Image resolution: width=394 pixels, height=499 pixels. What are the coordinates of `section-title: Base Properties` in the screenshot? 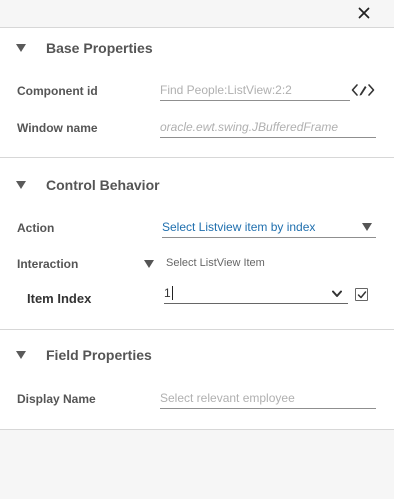 It's located at (99, 48).